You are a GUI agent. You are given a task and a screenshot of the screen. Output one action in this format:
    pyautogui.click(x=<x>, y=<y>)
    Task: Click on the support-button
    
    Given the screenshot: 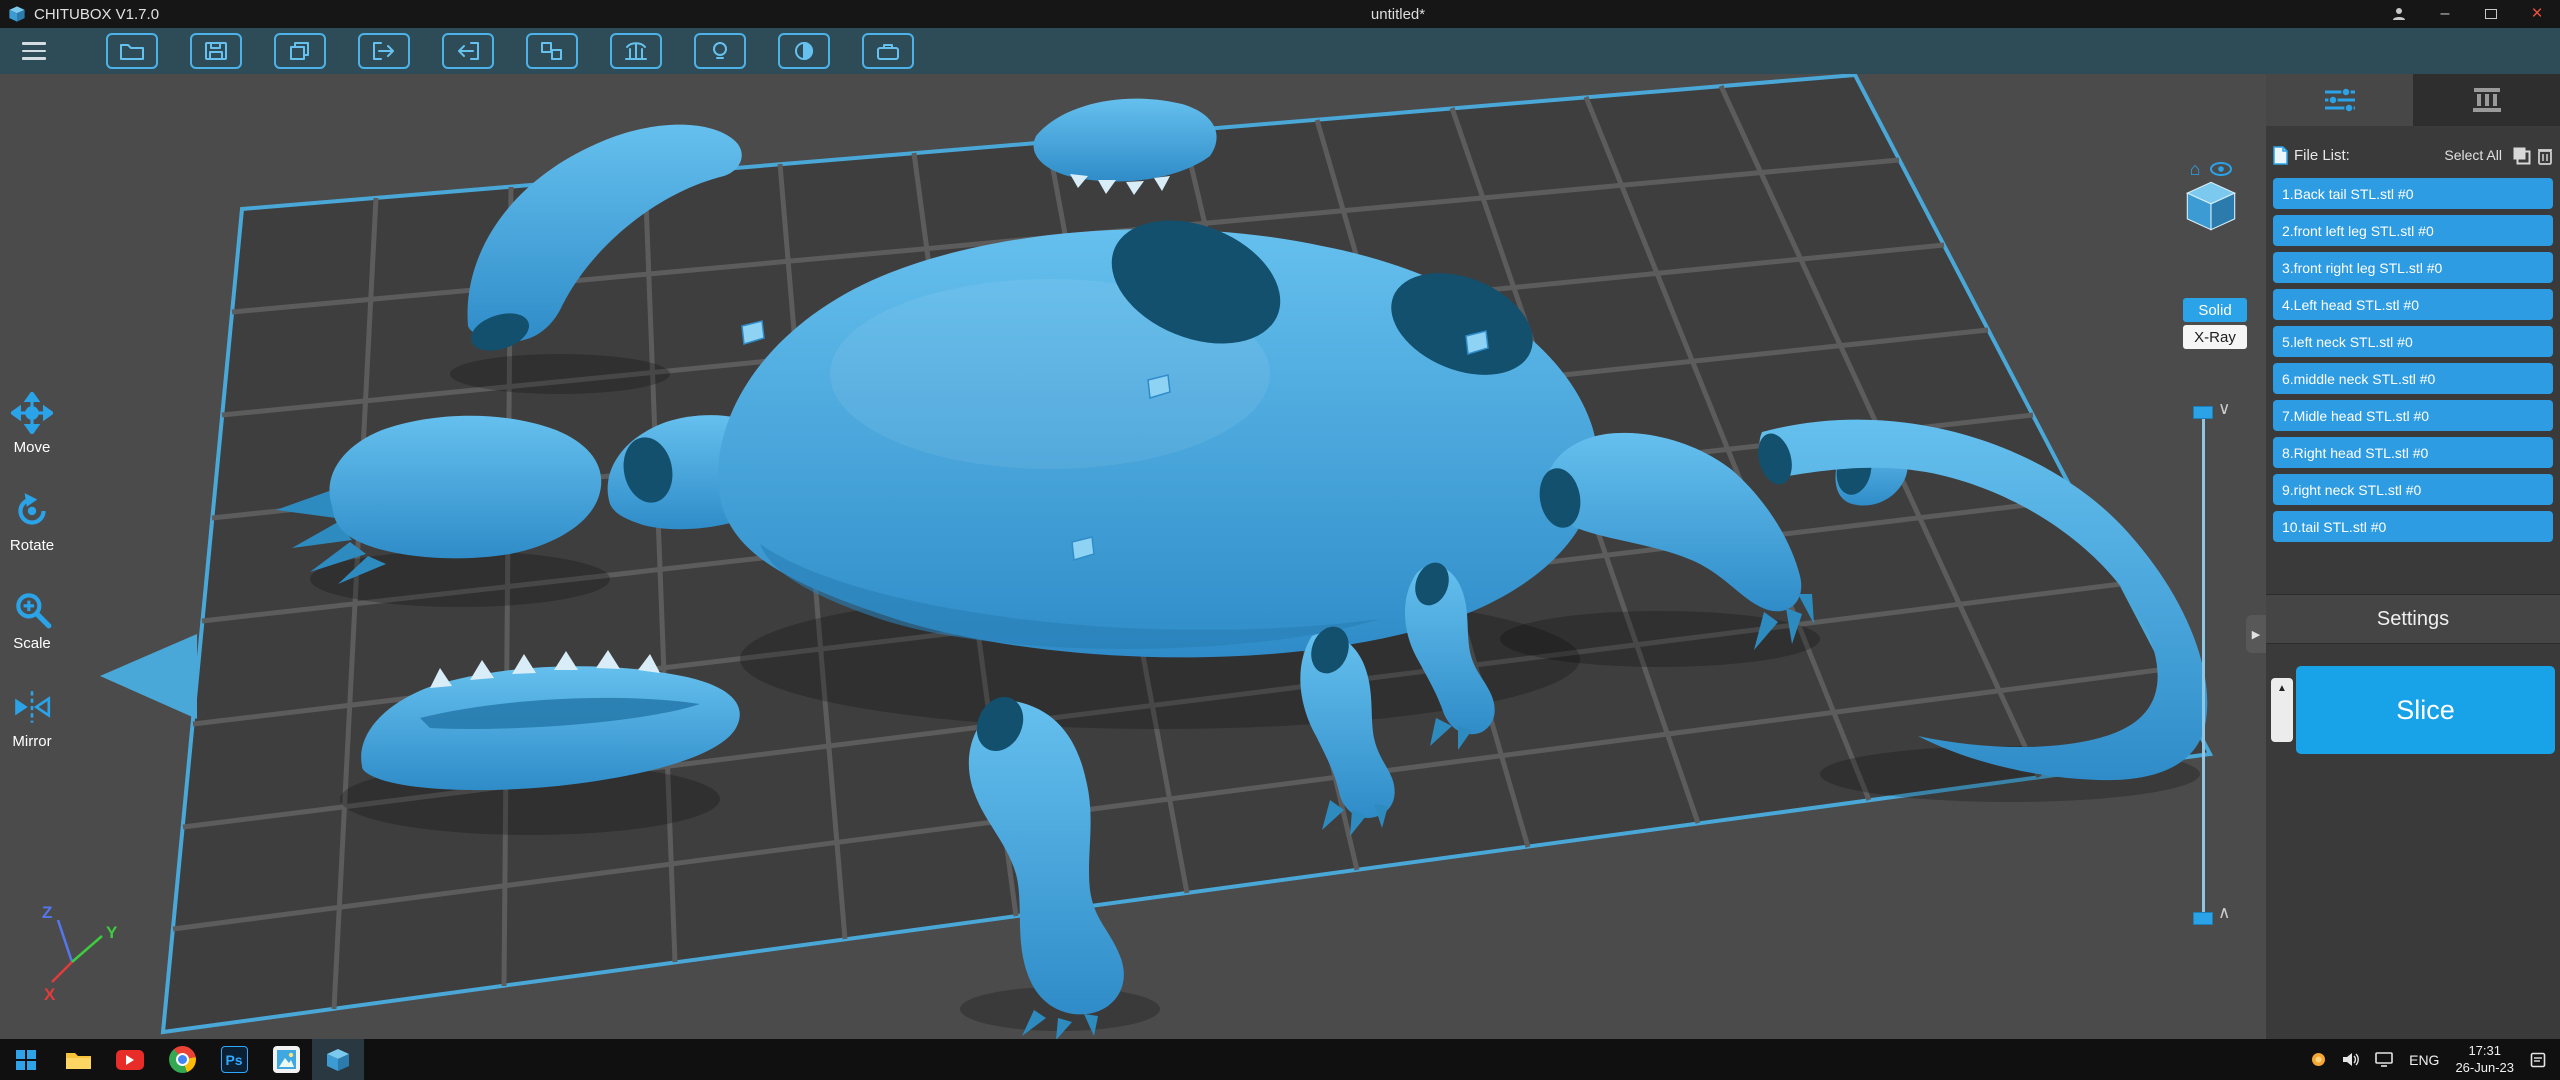 What is the action you would take?
    pyautogui.click(x=636, y=51)
    